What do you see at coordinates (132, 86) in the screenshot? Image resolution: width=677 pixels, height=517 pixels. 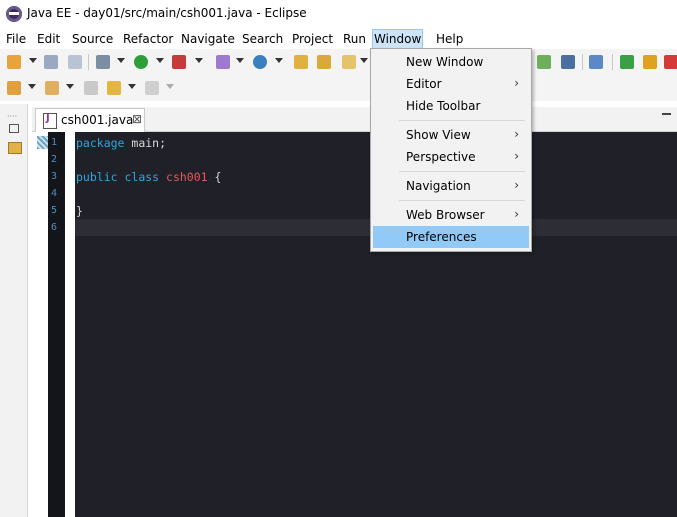 I see `back-dropdown-icon` at bounding box center [132, 86].